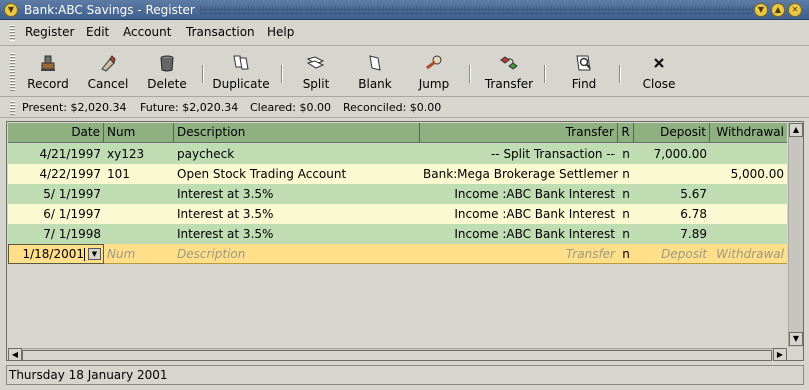 The height and width of the screenshot is (390, 809). Describe the element at coordinates (672, 254) in the screenshot. I see `deposit-input: Deposit` at that location.